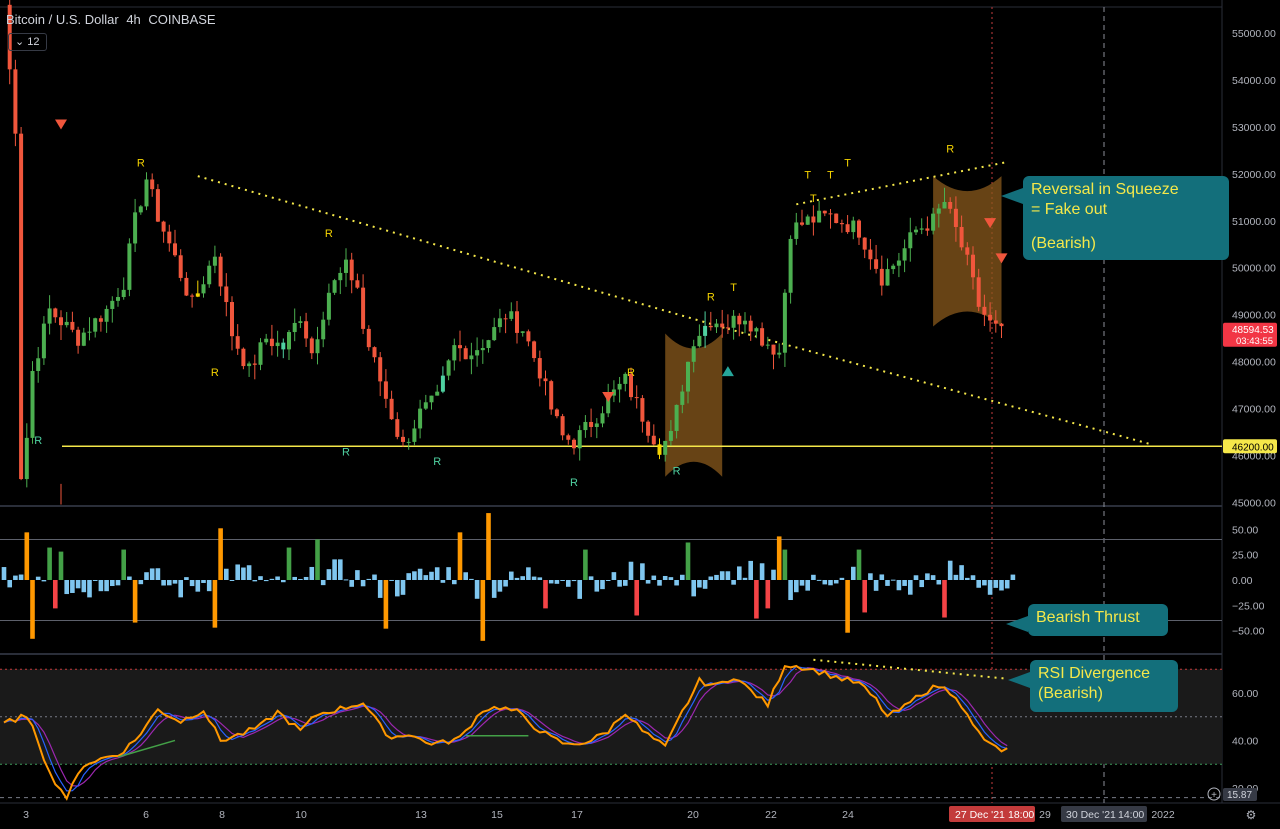  Describe the element at coordinates (1254, 341) in the screenshot. I see `bar-countdown: 03:43:55` at that location.